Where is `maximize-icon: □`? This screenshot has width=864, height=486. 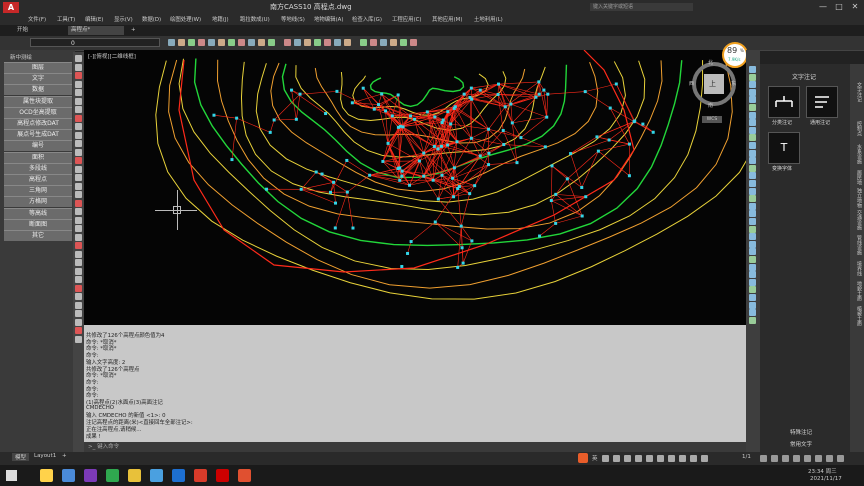 maximize-icon: □ is located at coordinates (839, 7).